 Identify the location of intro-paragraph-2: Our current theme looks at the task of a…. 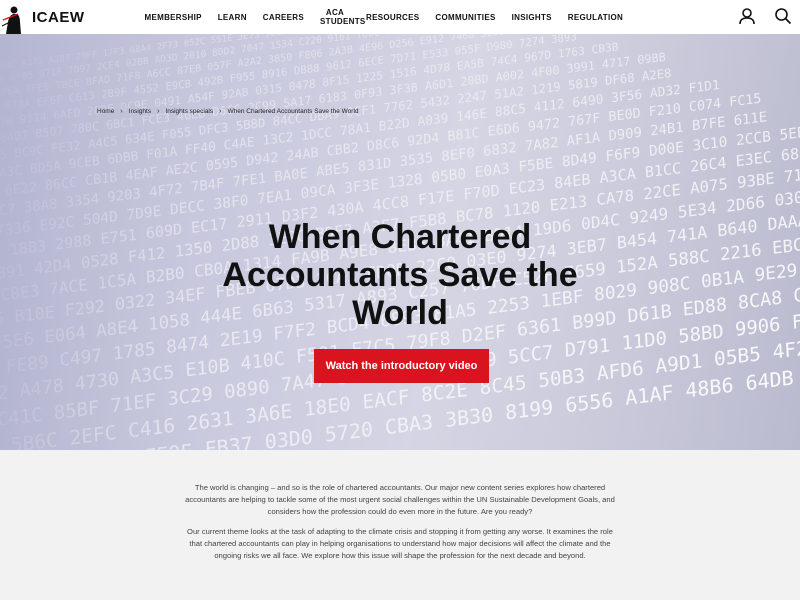
(400, 543).